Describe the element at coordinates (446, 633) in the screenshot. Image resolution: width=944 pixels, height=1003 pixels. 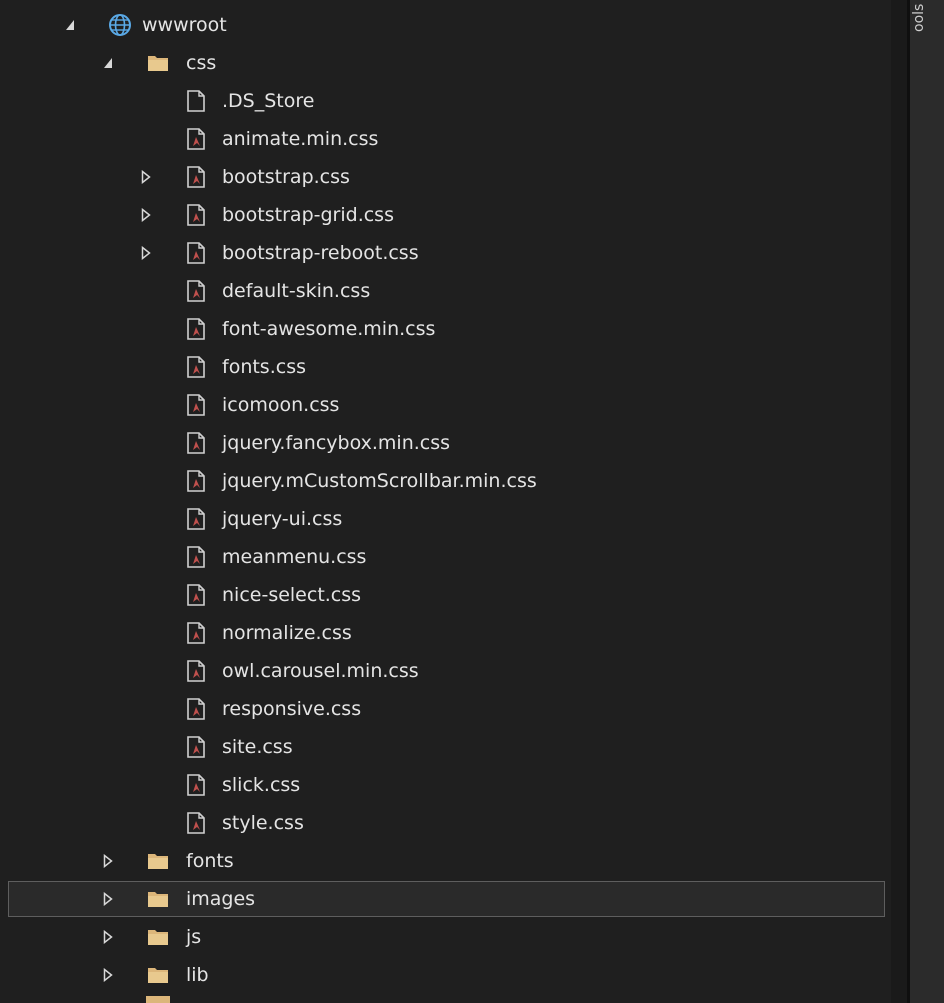
I see `tree-item-css-file: normalize.css` at that location.